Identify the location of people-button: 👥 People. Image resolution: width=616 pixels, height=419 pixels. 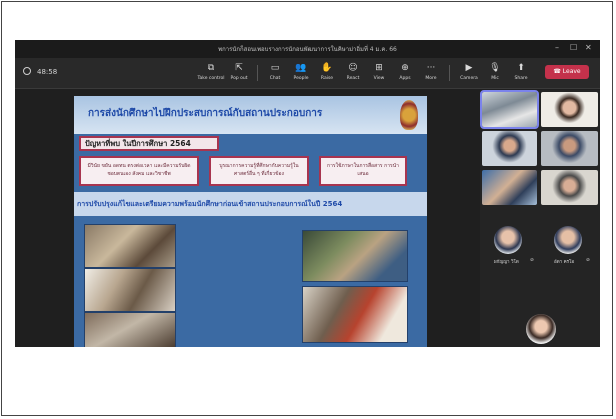
(301, 74).